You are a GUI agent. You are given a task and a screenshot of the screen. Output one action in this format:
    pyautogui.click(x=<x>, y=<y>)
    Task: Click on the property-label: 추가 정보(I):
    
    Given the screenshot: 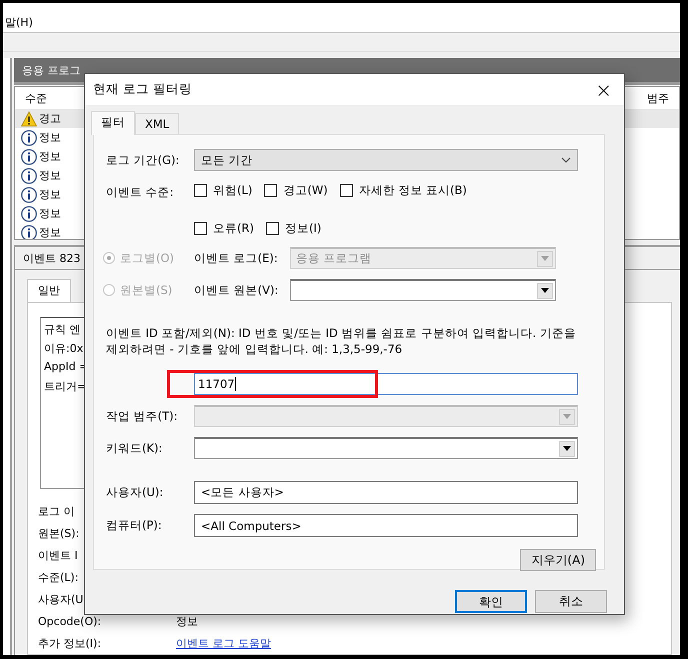 What is the action you would take?
    pyautogui.click(x=70, y=643)
    